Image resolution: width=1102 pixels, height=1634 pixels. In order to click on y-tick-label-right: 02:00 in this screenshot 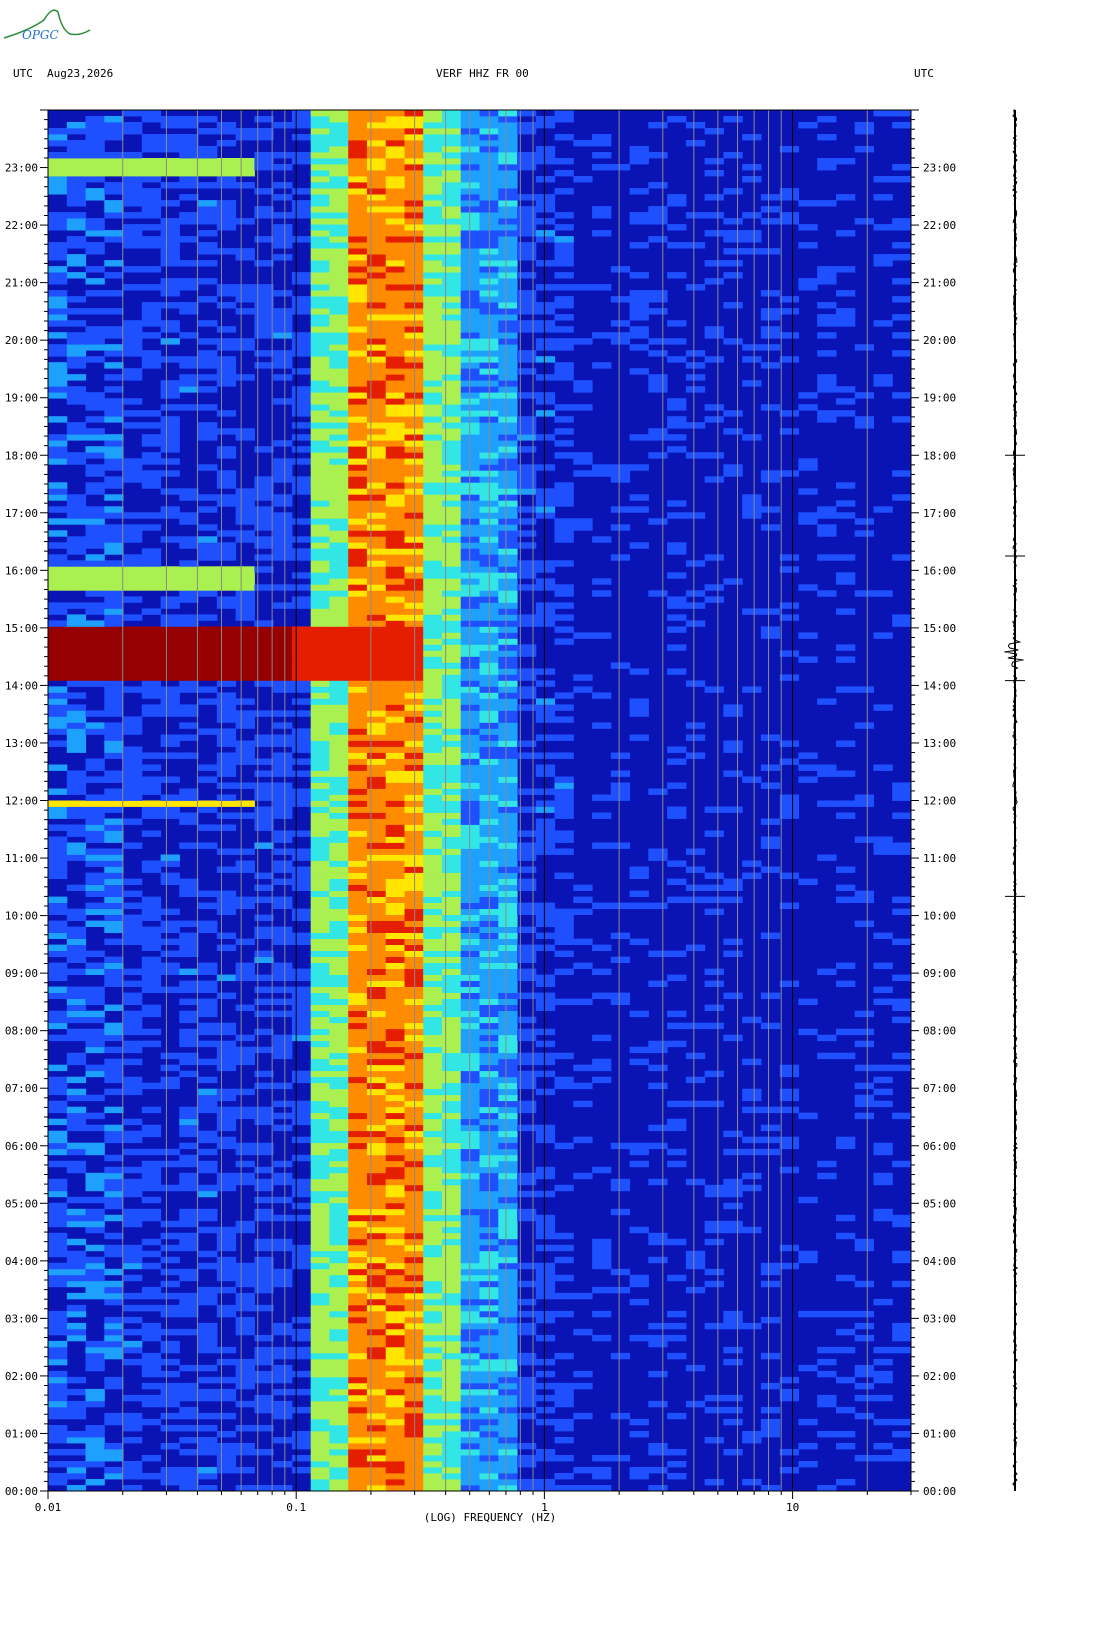, I will do `click(939, 1376)`.